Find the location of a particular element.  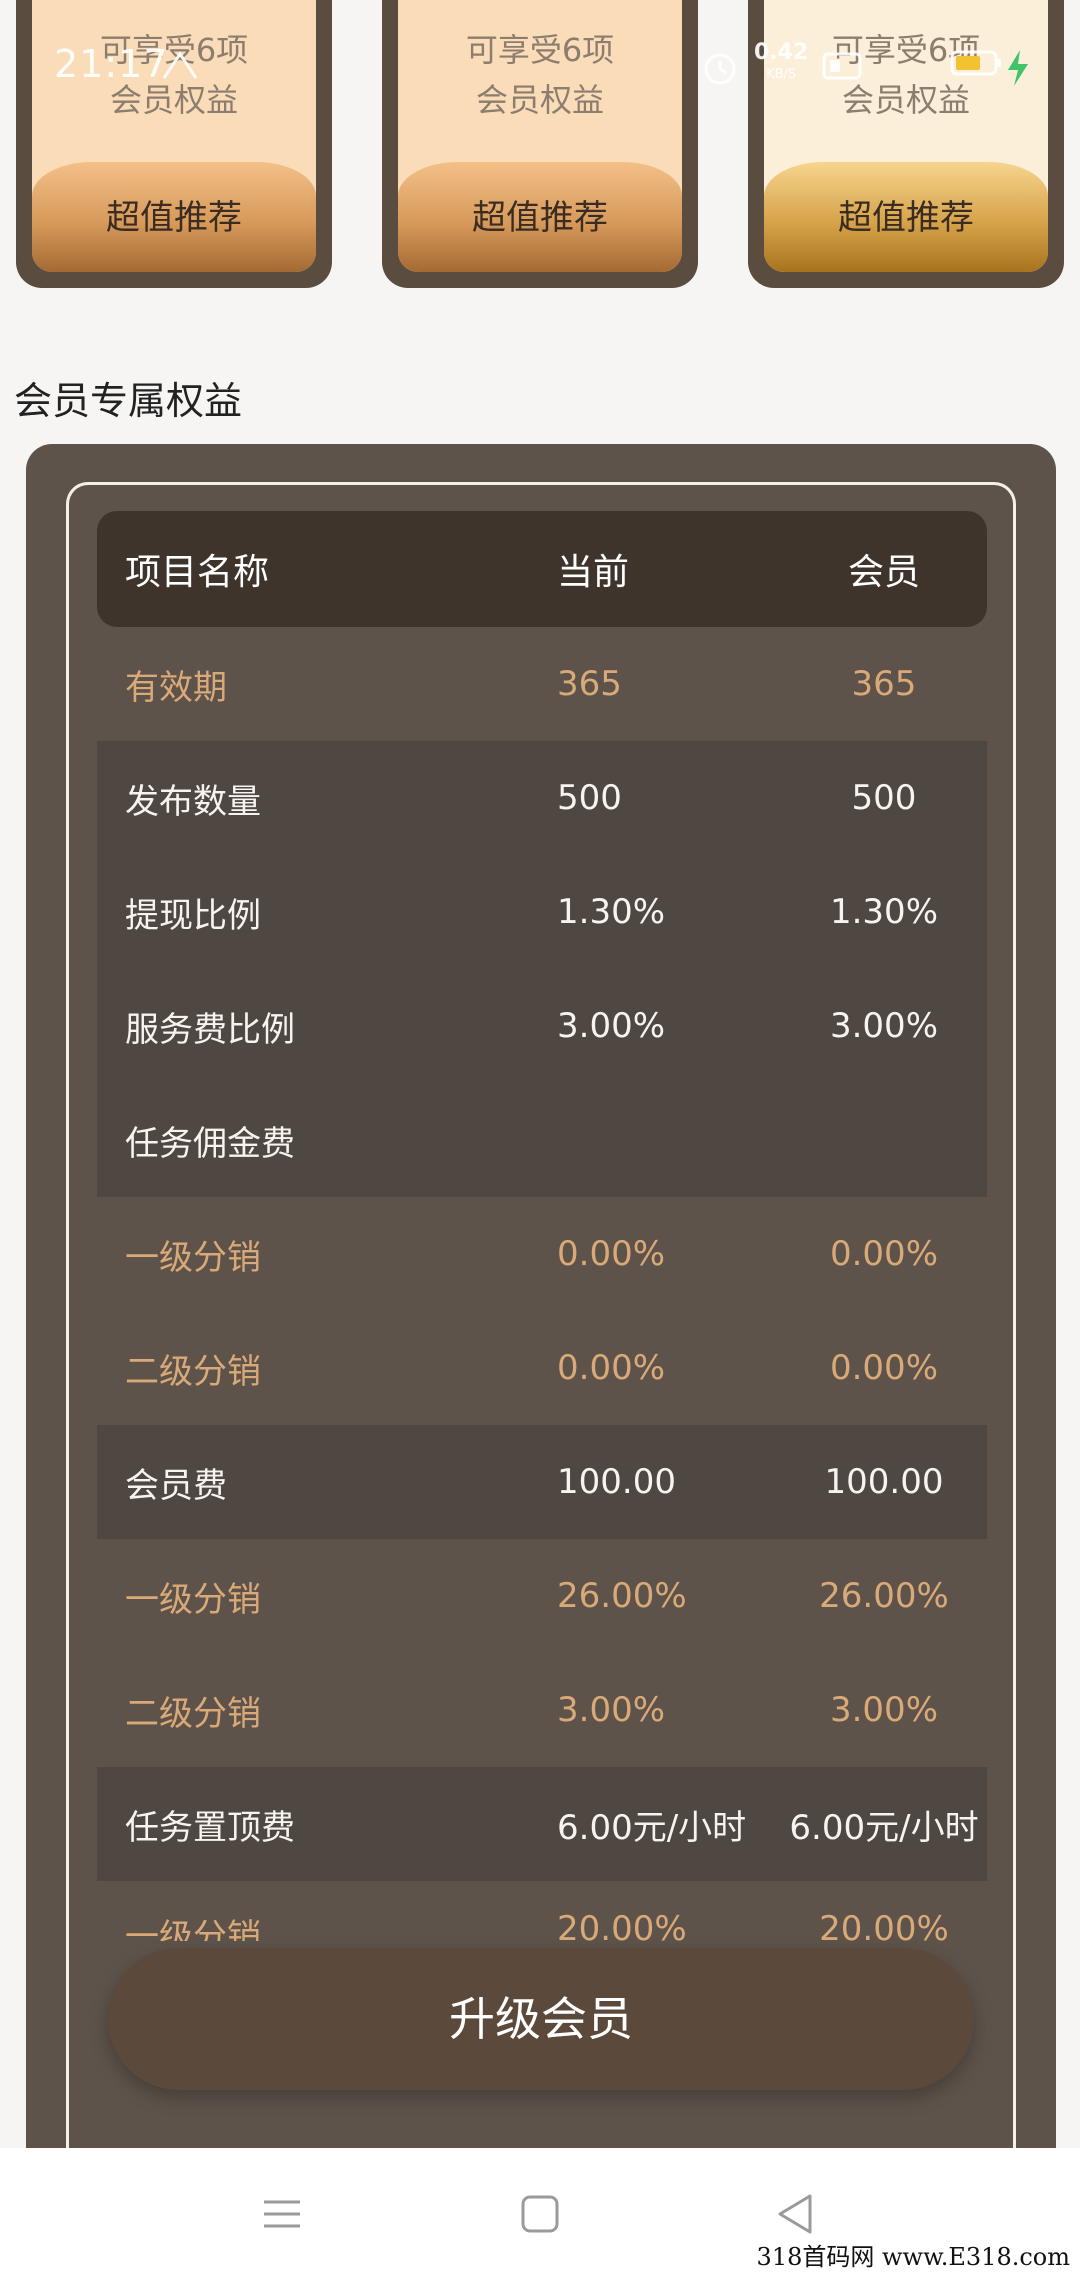

home-icon is located at coordinates (540, 2214).